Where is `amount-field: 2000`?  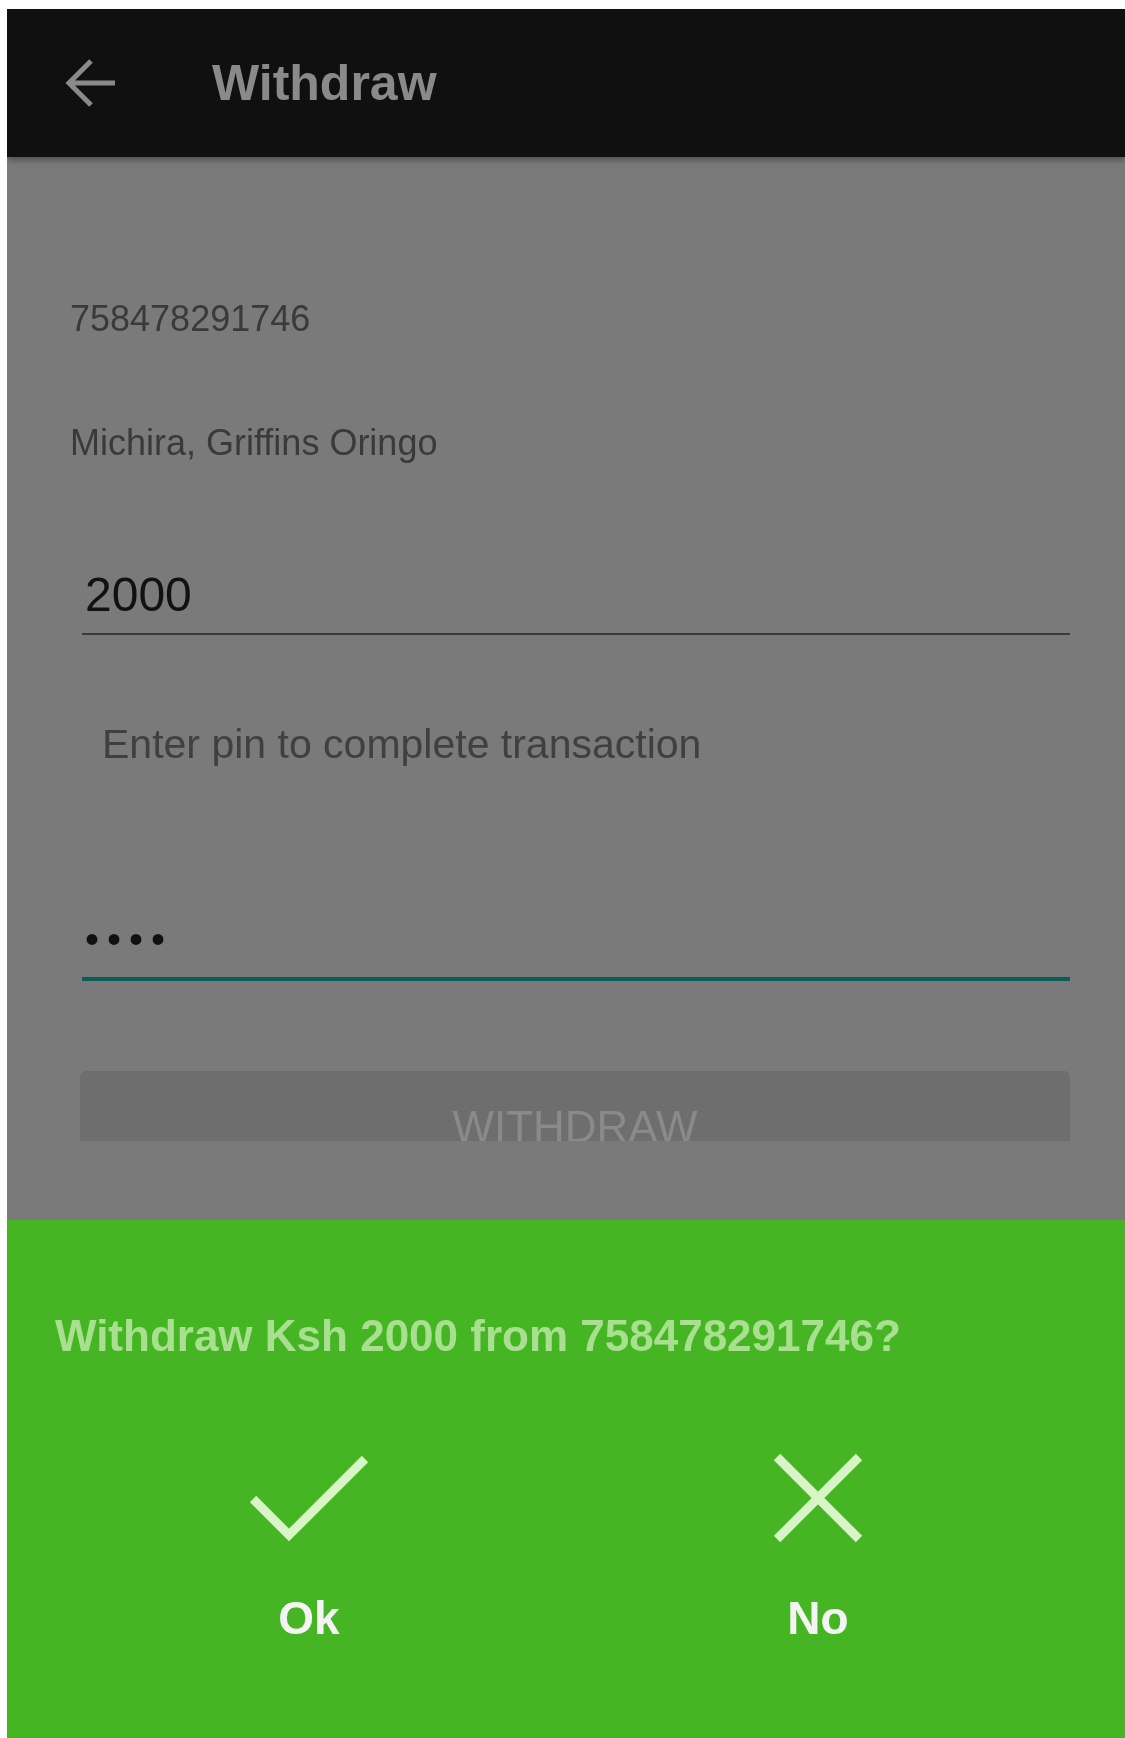
amount-field: 2000 is located at coordinates (576, 600).